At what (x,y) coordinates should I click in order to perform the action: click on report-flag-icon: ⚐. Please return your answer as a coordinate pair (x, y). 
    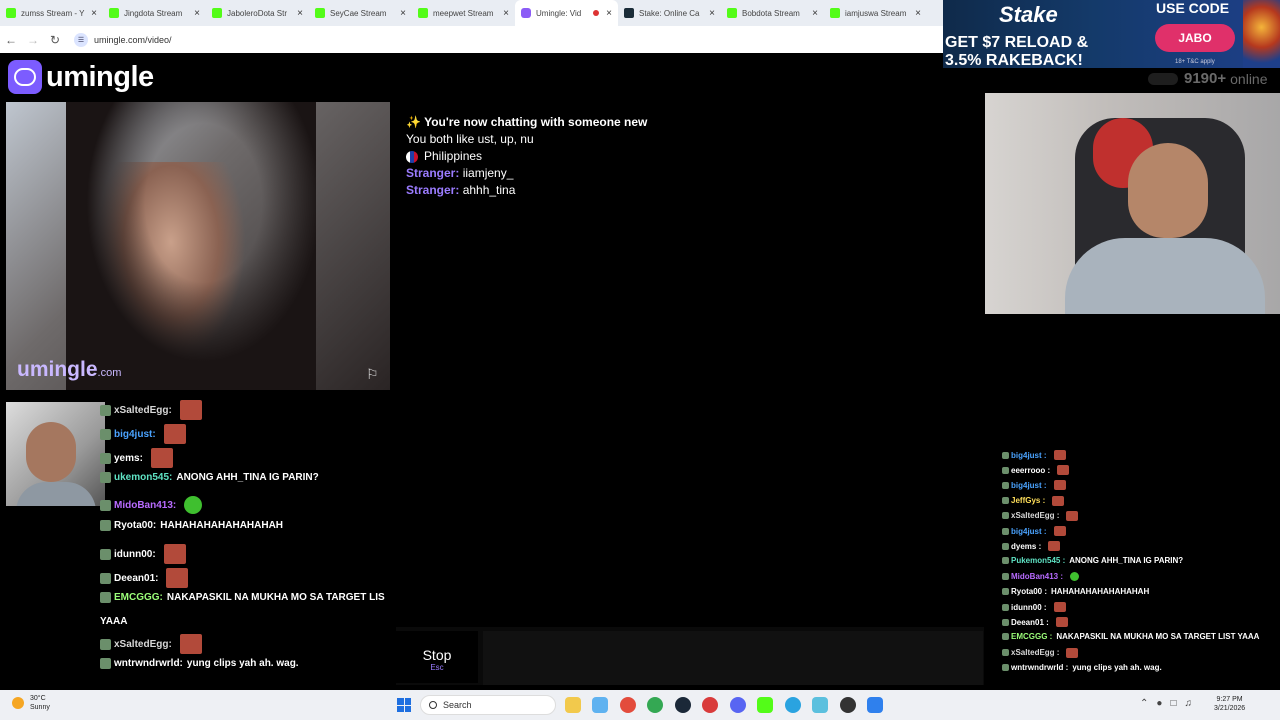
    Looking at the image, I should click on (372, 374).